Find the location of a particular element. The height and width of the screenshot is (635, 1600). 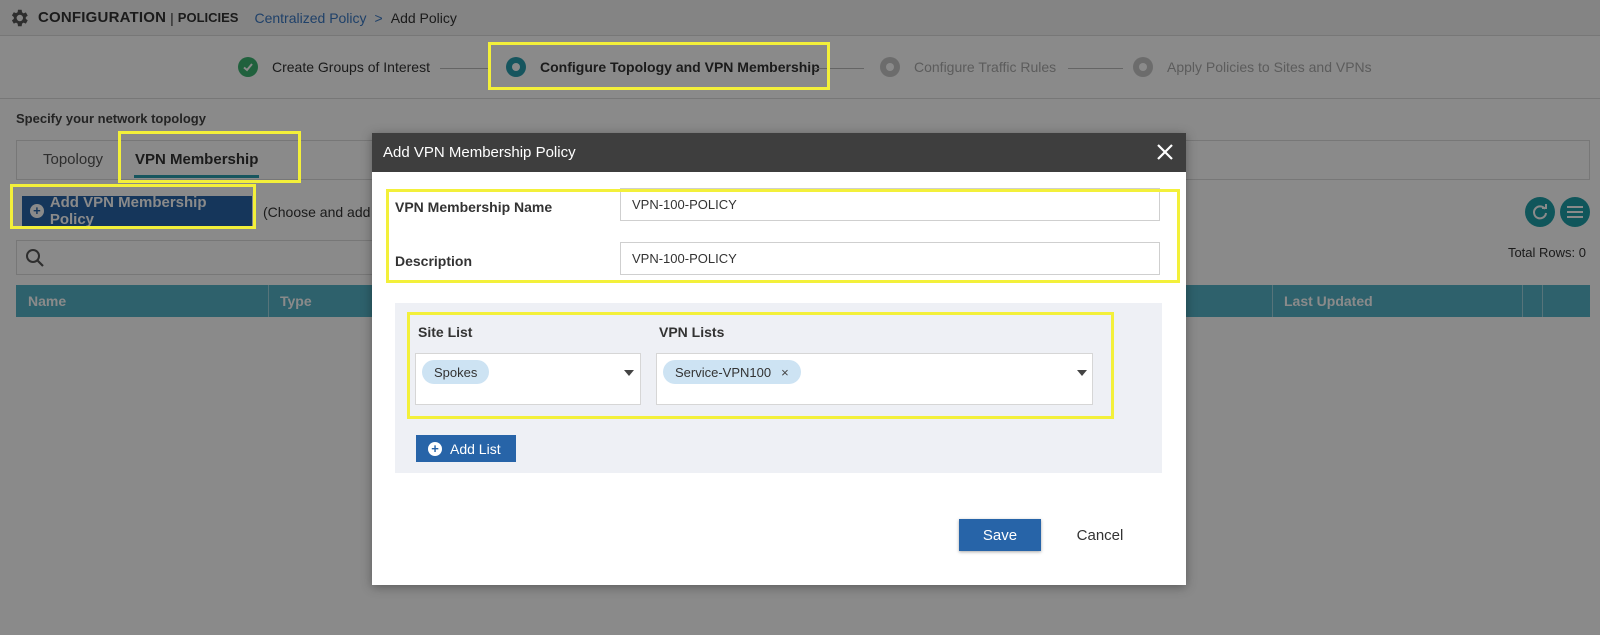

description-input is located at coordinates (890, 258).